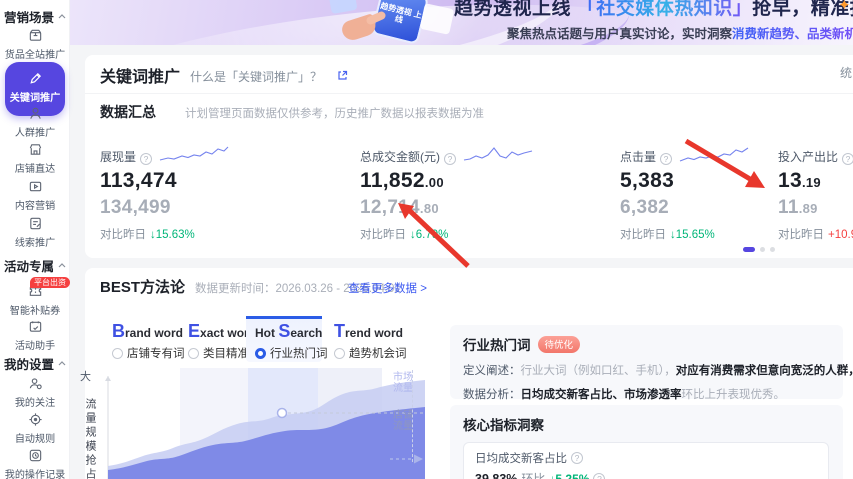 Image resolution: width=853 pixels, height=479 pixels. Describe the element at coordinates (664, 9) in the screenshot. I see `banner-title-highlight: 「社交媒体热知识」` at that location.